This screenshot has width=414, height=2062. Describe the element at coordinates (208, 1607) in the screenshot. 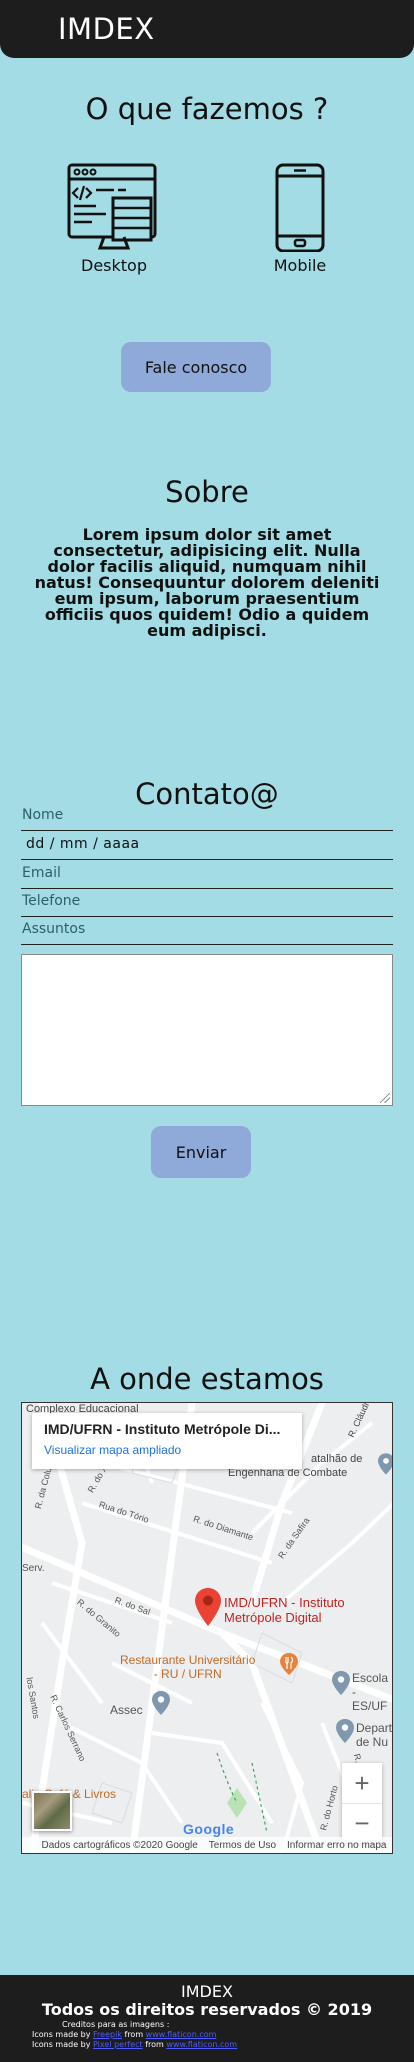

I see `location-pin-icon` at that location.